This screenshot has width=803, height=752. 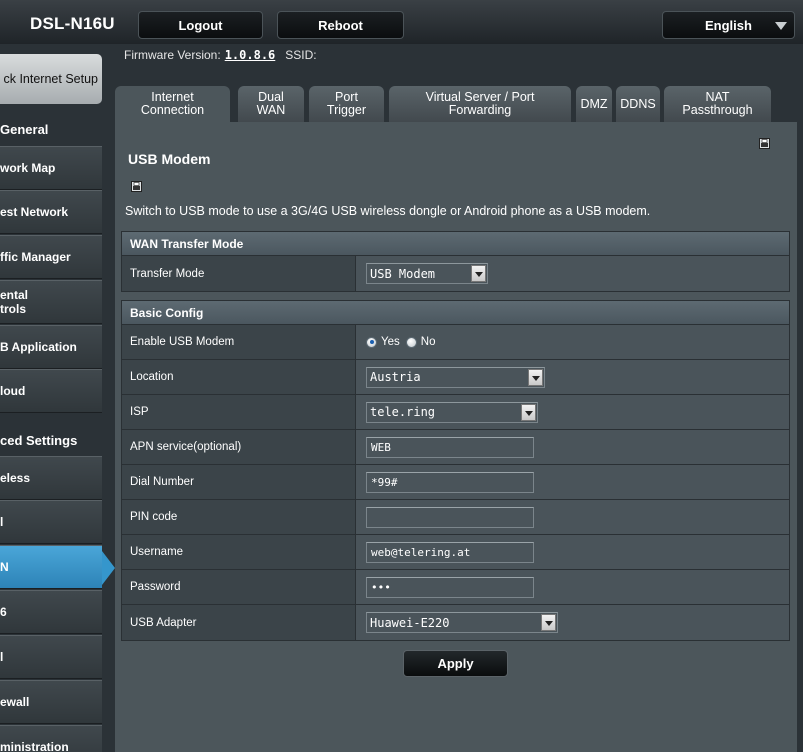 What do you see at coordinates (239, 377) in the screenshot?
I see `location-label: Location` at bounding box center [239, 377].